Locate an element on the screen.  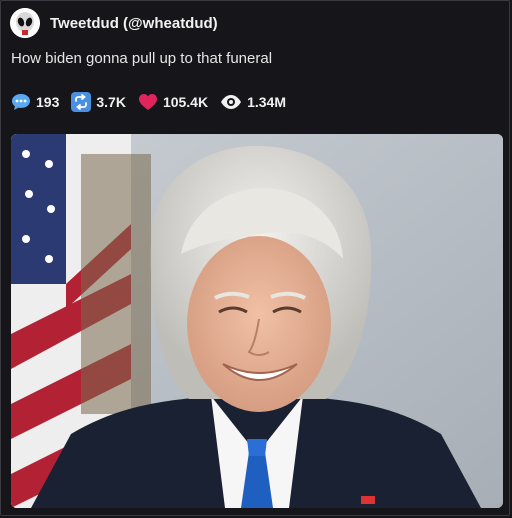
comment-icon is located at coordinates (21, 102).